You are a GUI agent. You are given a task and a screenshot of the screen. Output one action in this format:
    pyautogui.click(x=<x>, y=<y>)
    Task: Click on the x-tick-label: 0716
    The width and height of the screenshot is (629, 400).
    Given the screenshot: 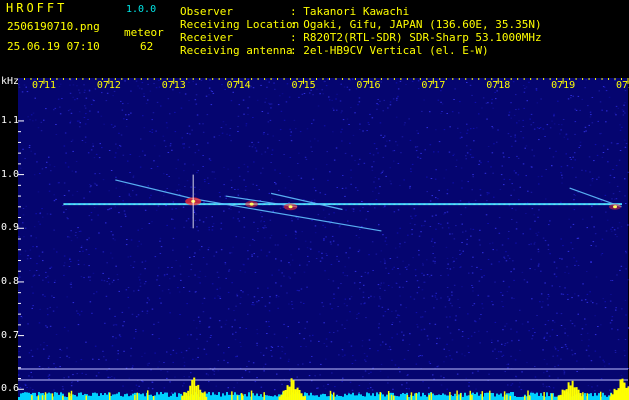 What is the action you would take?
    pyautogui.click(x=368, y=85)
    